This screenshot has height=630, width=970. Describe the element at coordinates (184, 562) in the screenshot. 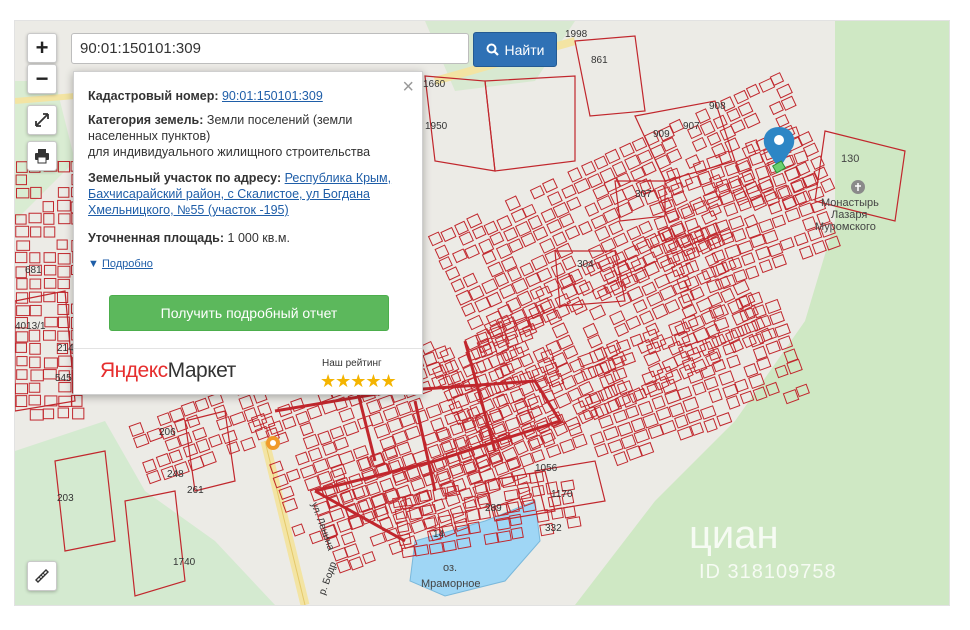

I see `parcel-label: 1740` at that location.